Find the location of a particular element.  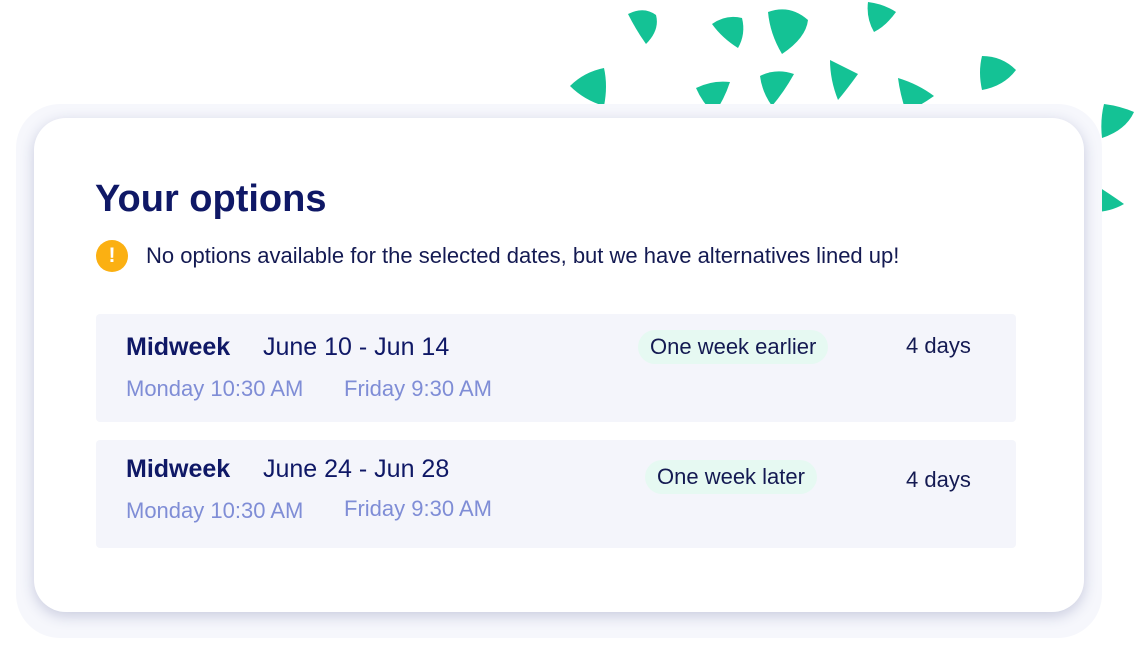

option-tag: One week later is located at coordinates (731, 477).